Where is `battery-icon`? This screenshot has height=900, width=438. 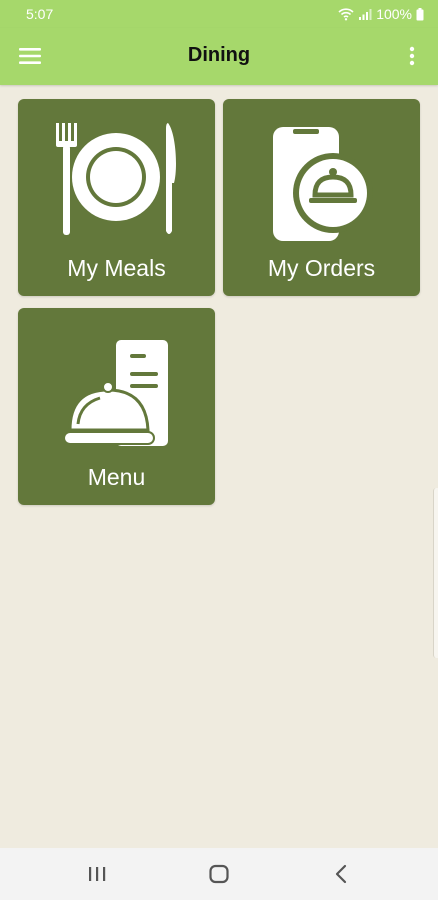 battery-icon is located at coordinates (420, 13).